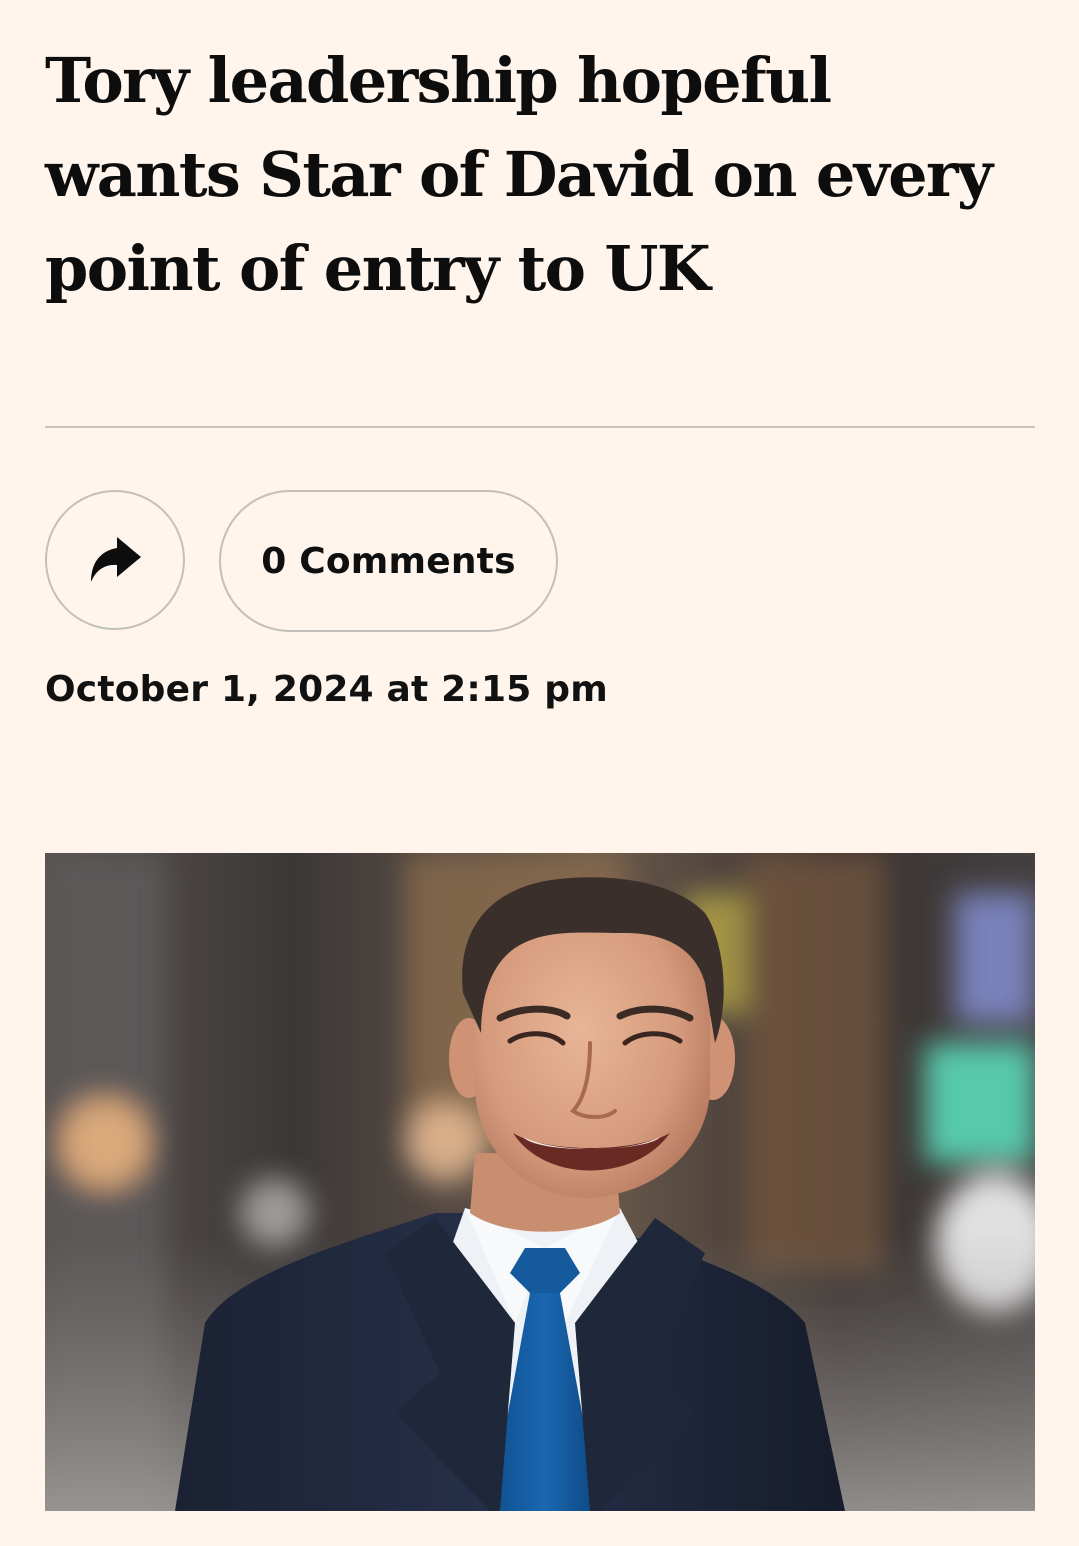  I want to click on share-arrow-icon, so click(115, 560).